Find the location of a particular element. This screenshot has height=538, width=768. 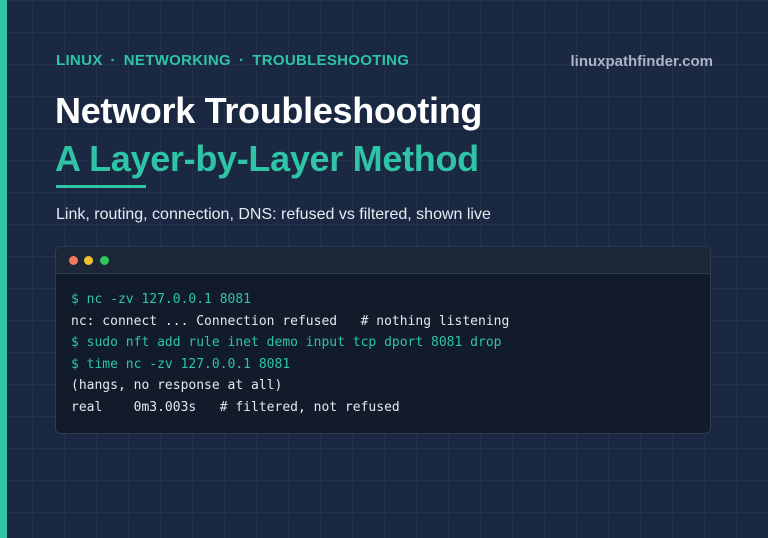

tag-linux: LINUX is located at coordinates (79, 60).